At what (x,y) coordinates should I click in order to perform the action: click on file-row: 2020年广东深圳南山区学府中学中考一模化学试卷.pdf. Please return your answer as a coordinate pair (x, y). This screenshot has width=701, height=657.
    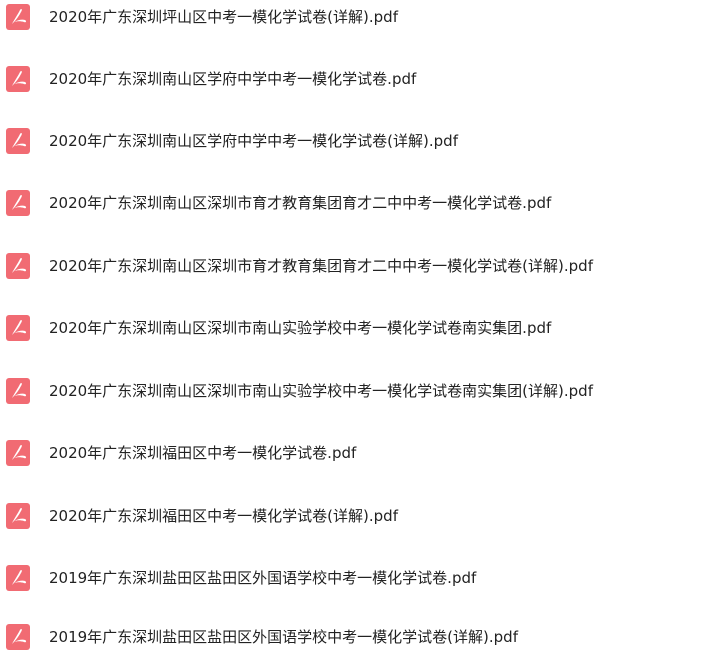
    Looking at the image, I should click on (350, 79).